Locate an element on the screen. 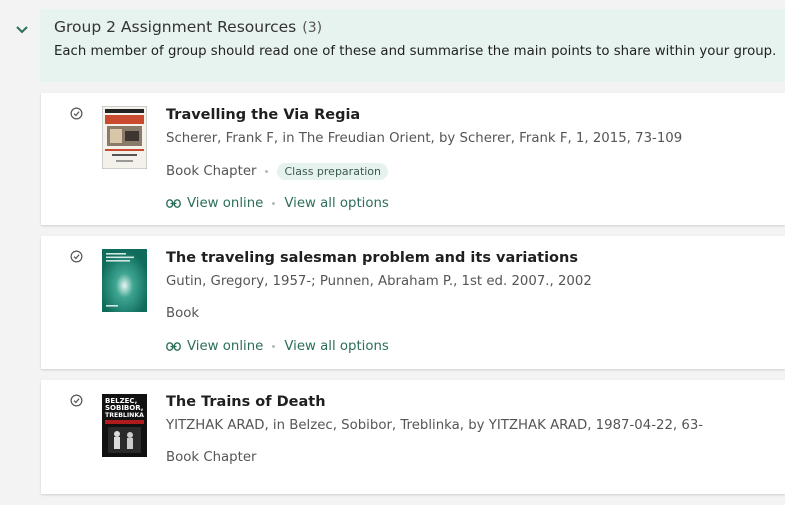  resource-type: Book is located at coordinates (183, 313).